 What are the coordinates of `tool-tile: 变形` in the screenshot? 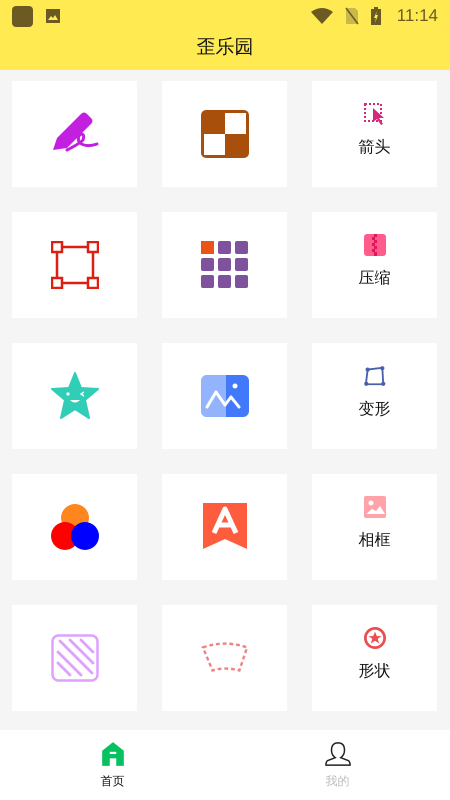 It's located at (374, 396).